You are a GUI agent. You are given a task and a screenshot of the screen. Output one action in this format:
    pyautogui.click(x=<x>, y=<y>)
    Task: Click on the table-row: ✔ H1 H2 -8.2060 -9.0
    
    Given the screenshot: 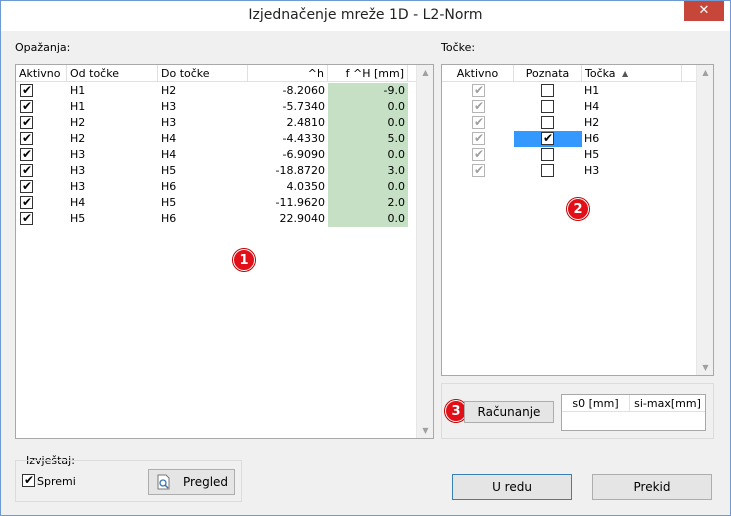 What is the action you would take?
    pyautogui.click(x=216, y=91)
    